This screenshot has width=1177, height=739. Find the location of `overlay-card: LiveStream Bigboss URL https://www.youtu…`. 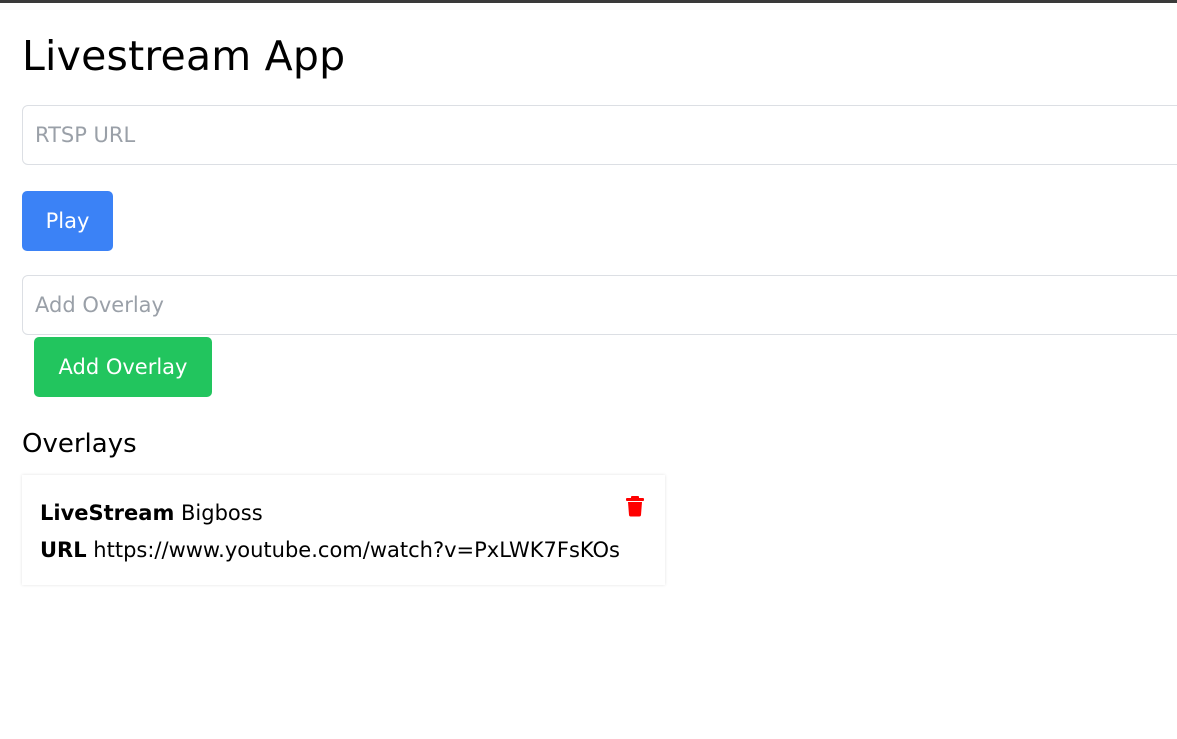

overlay-card: LiveStream Bigboss URL https://www.youtu… is located at coordinates (343, 530).